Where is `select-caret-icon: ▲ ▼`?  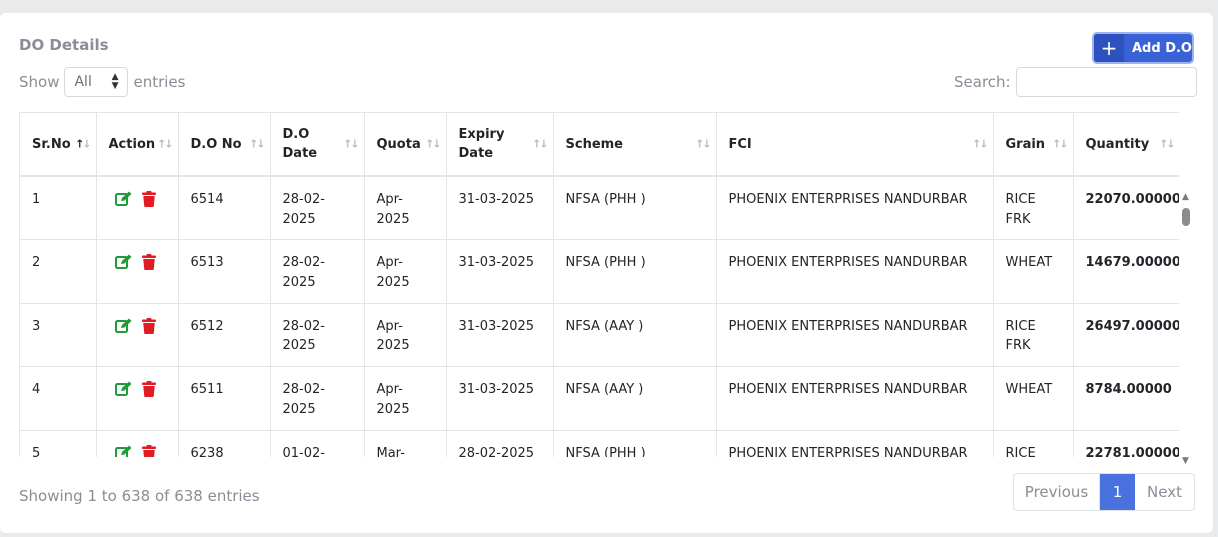
select-caret-icon: ▲ ▼ is located at coordinates (115, 81).